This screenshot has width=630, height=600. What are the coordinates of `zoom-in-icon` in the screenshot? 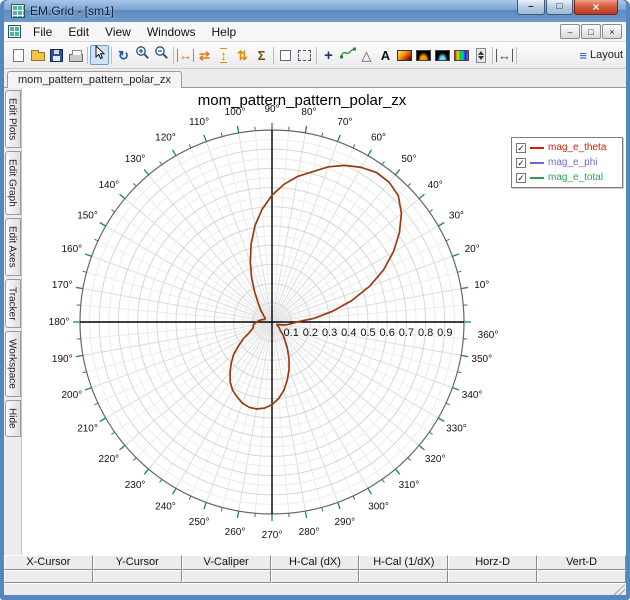 It's located at (142, 55).